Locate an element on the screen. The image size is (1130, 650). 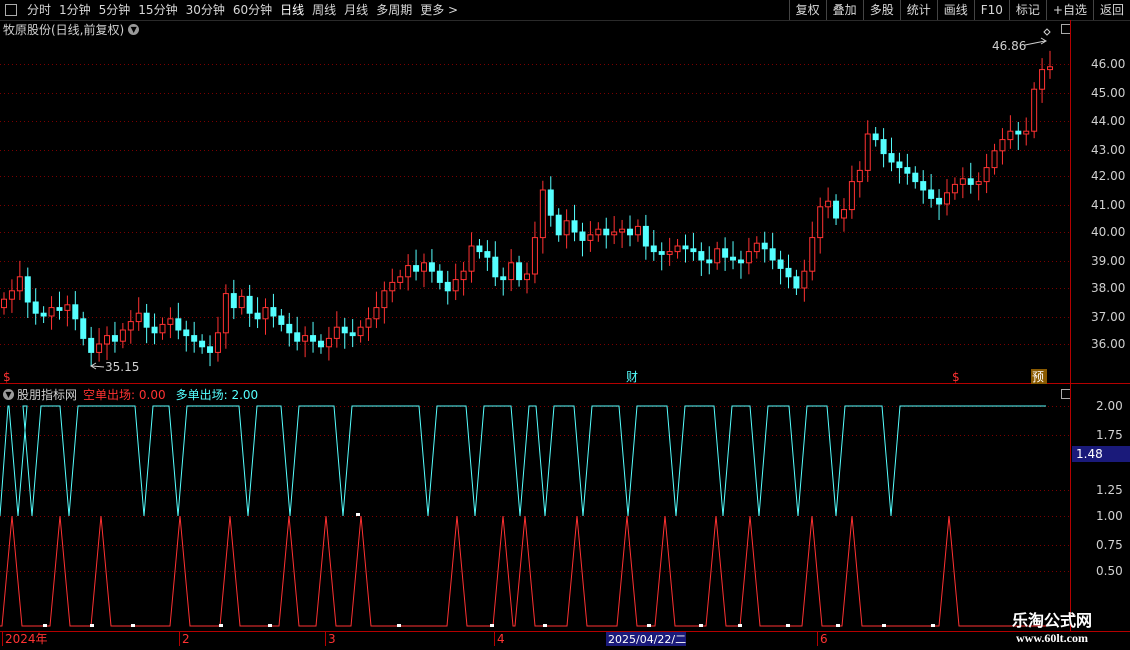
diamond-icon is located at coordinates (1047, 32).